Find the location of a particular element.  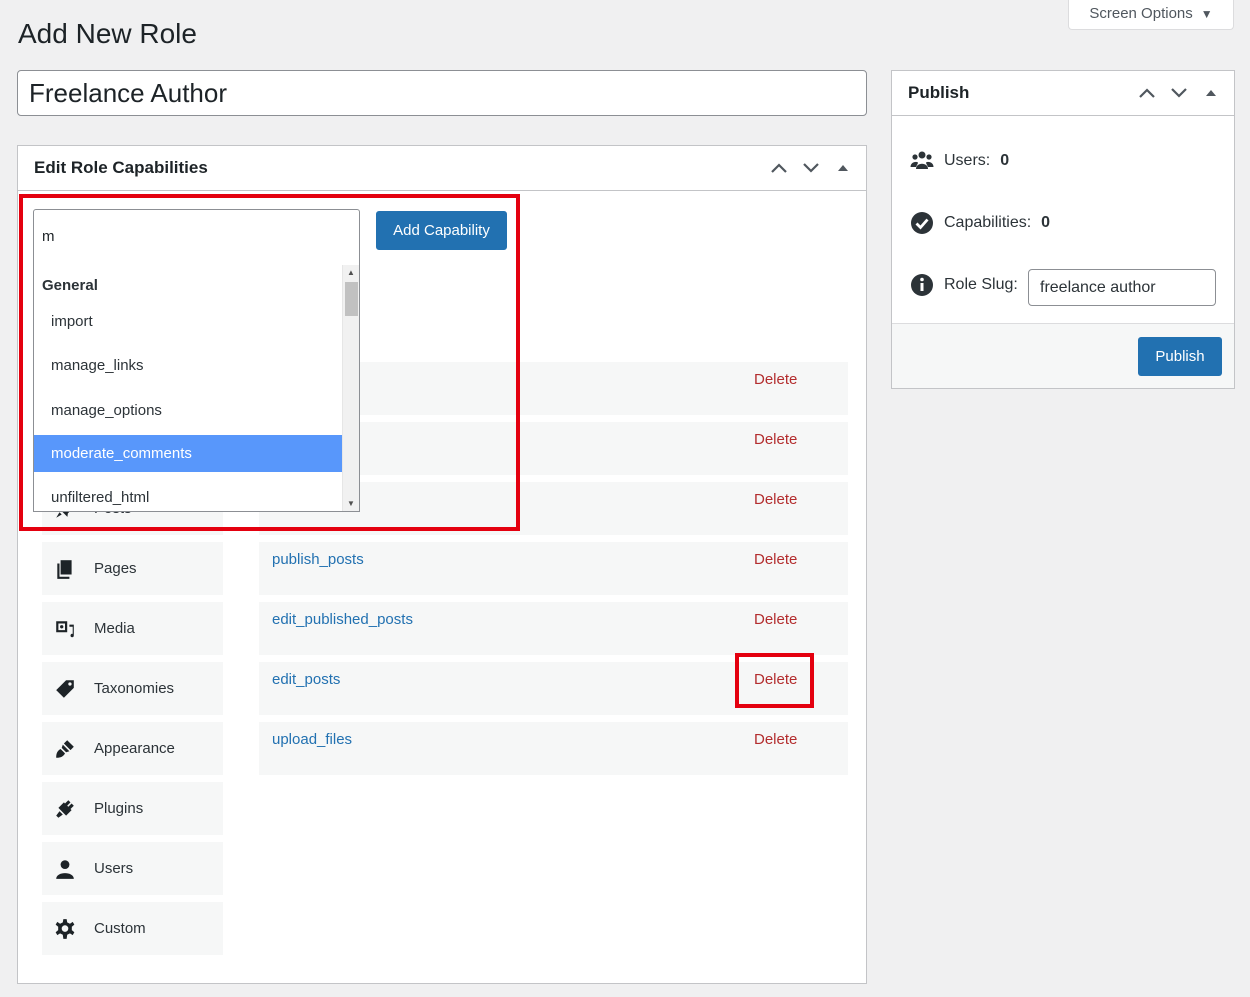

users-label: Users: is located at coordinates (967, 160).